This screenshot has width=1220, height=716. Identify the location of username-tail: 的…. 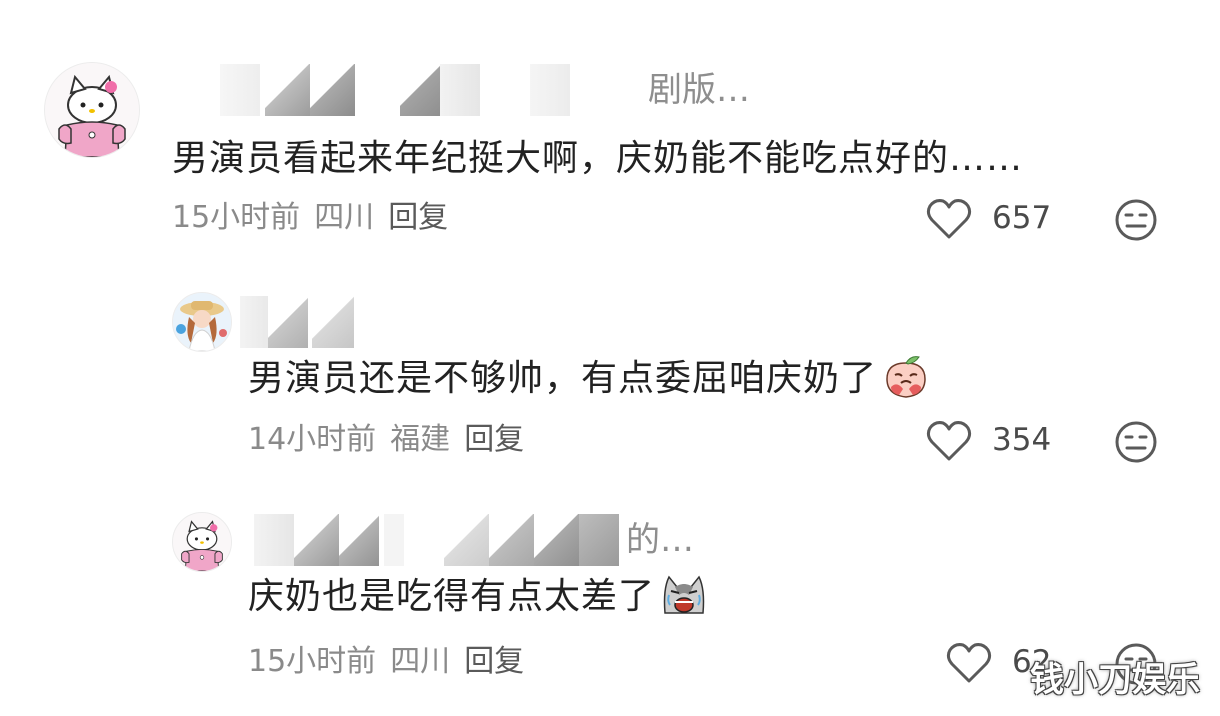
(660, 540).